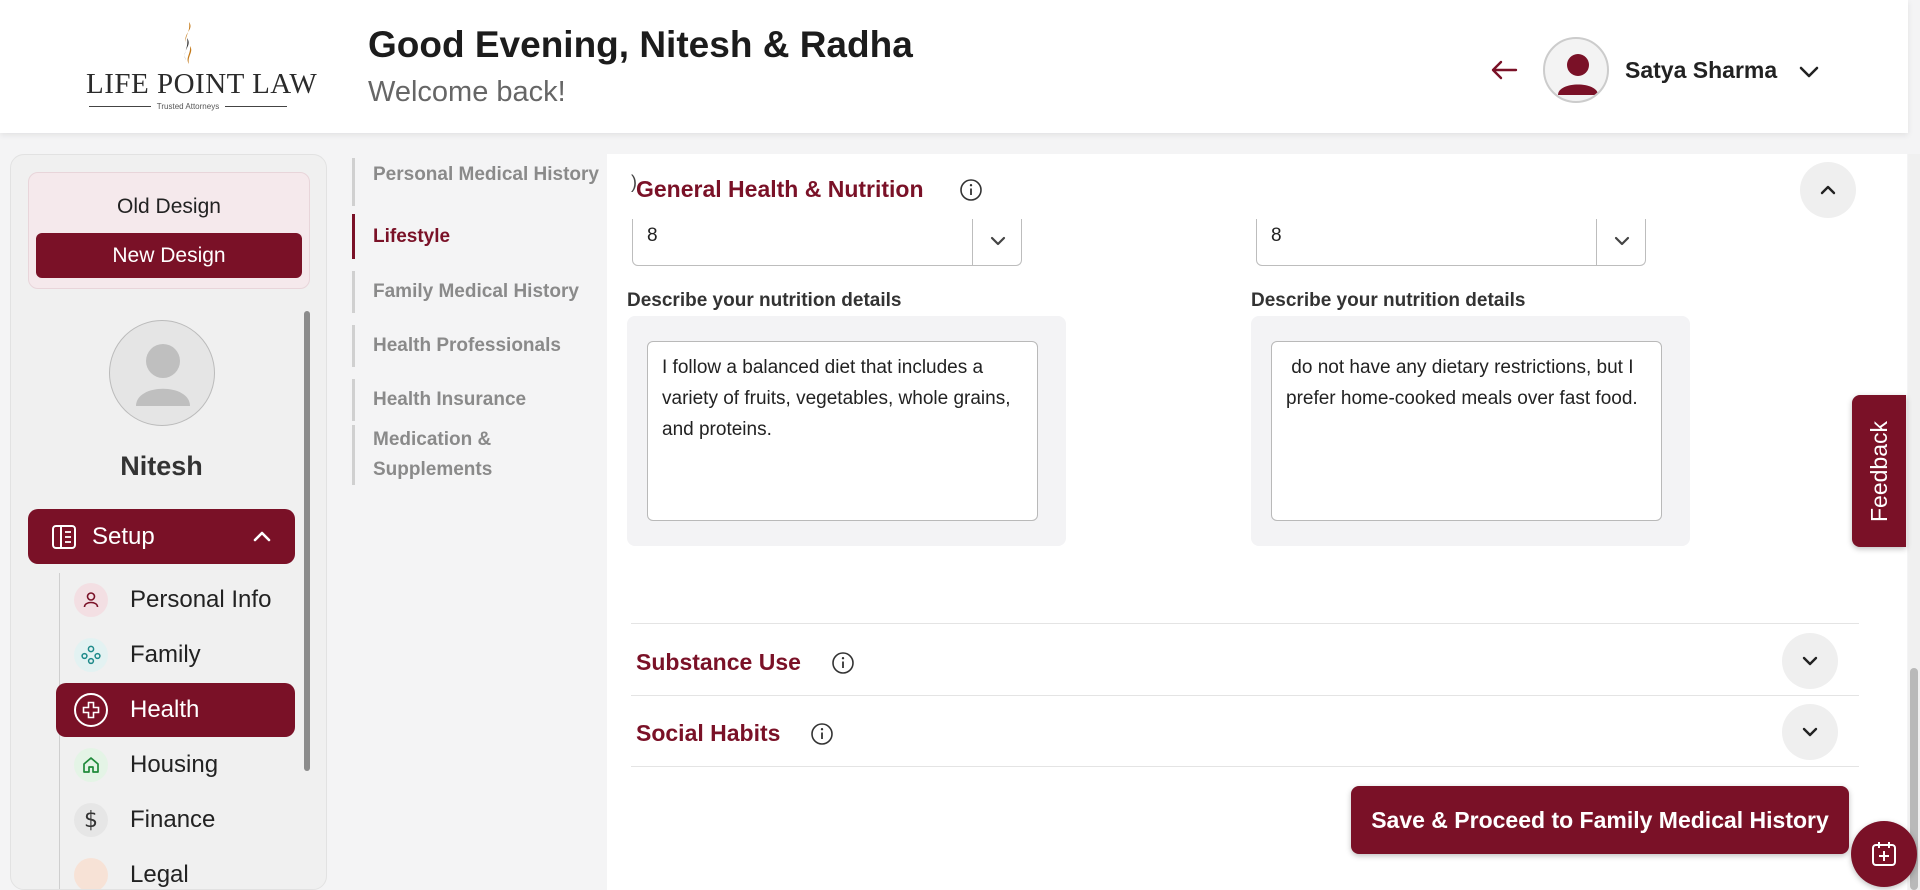 The width and height of the screenshot is (1920, 890). I want to click on sidebar-item-legal: Legal, so click(175, 868).